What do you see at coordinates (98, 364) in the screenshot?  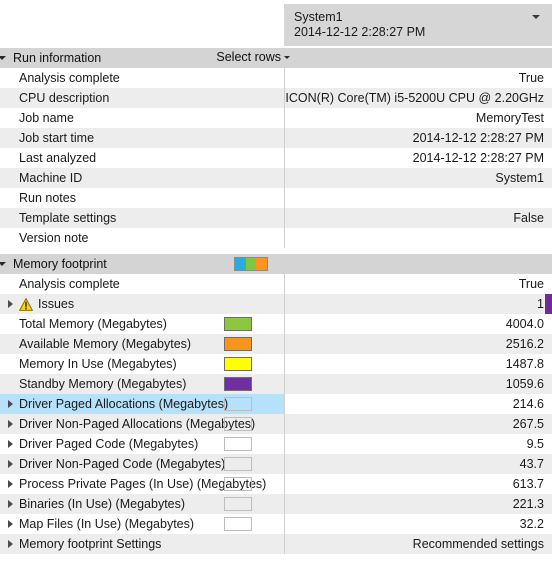 I see `row-label: Memory In Use (Megabytes)` at bounding box center [98, 364].